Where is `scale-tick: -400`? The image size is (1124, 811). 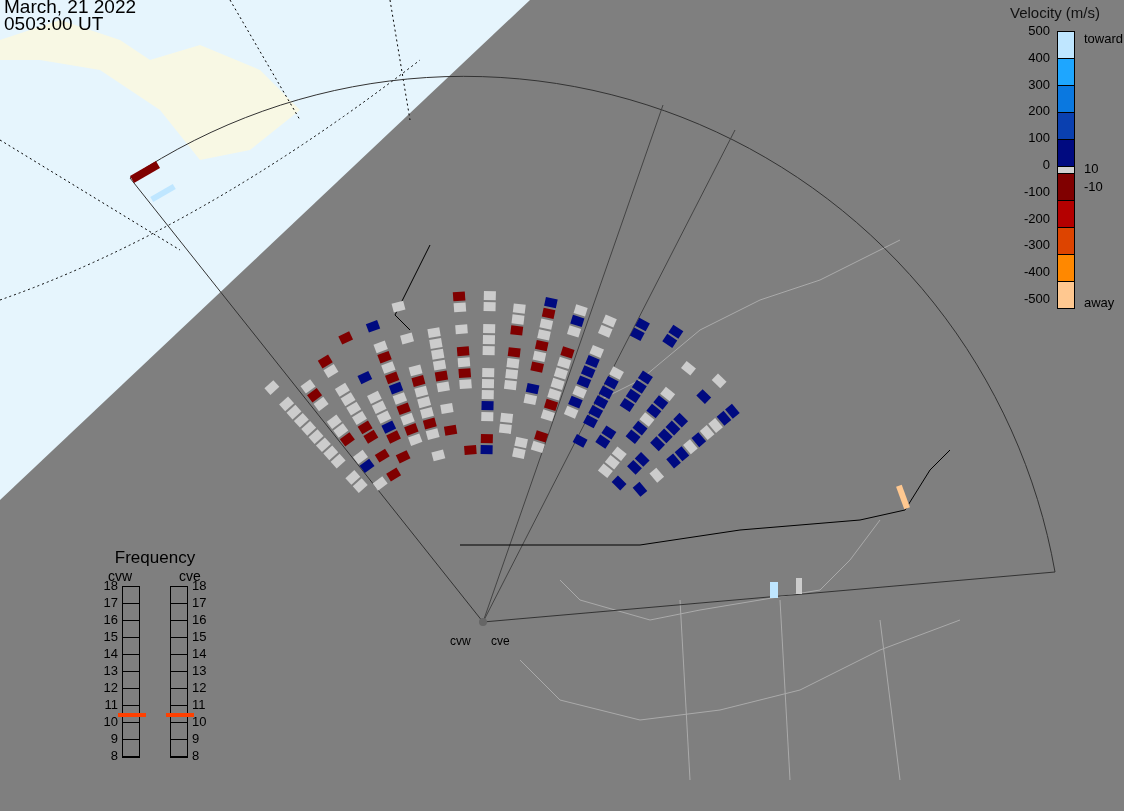
scale-tick: -400 is located at coordinates (1036, 272).